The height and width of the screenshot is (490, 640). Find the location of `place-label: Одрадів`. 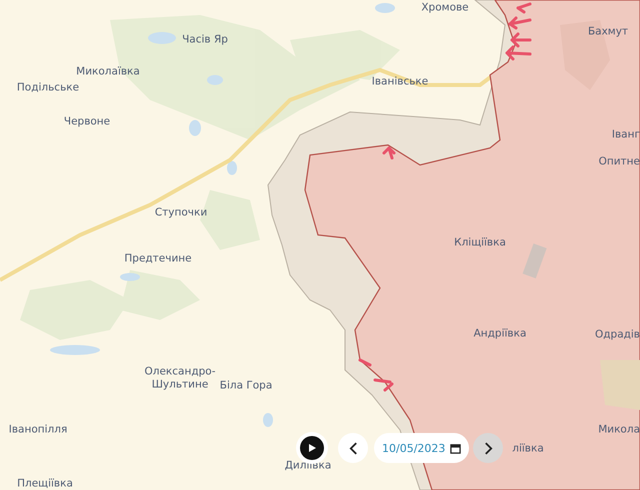

place-label: Одрадів is located at coordinates (617, 335).